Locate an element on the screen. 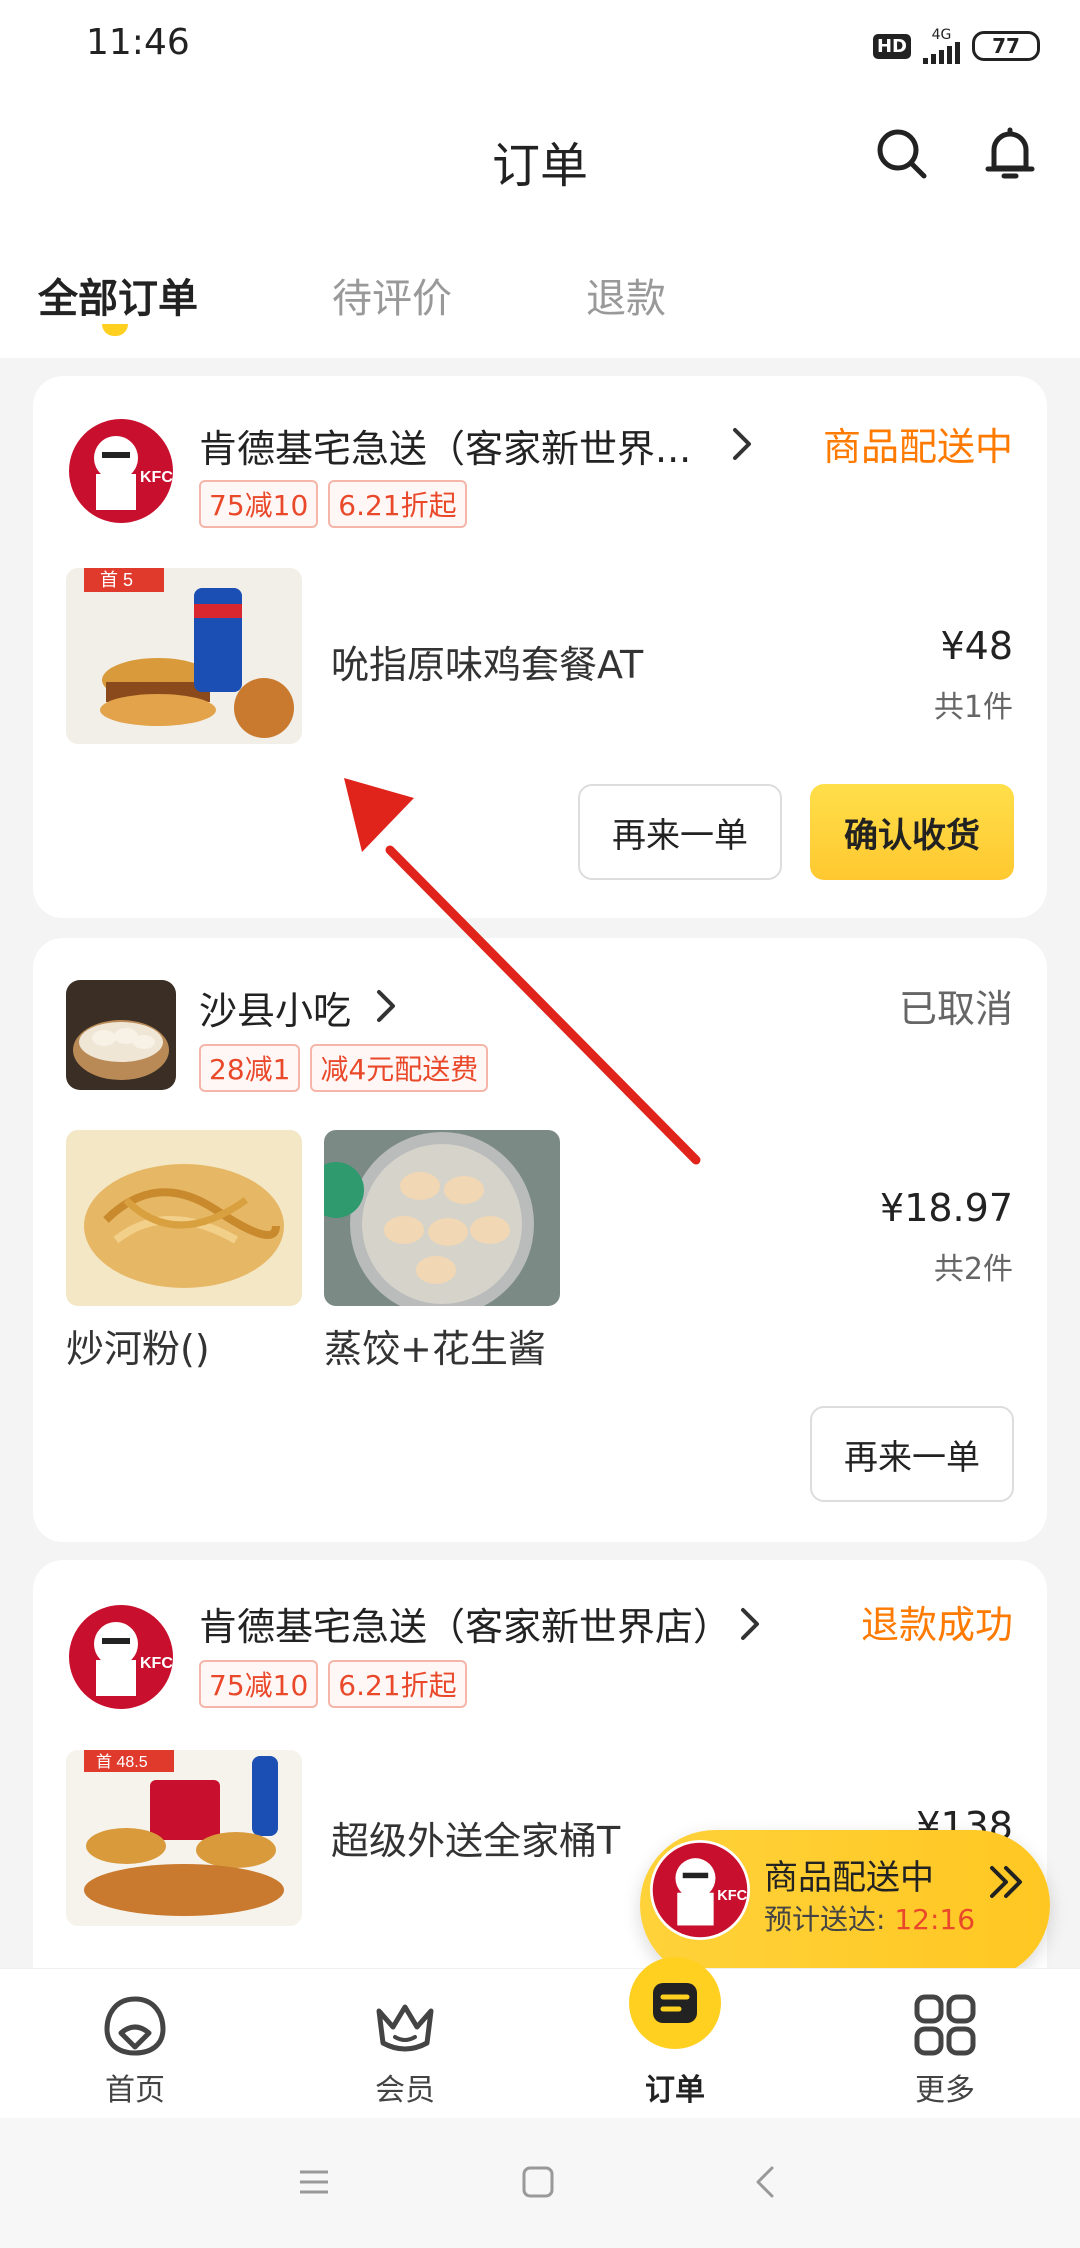 This screenshot has width=1080, height=2248. nav-orders-label: 订单 is located at coordinates (675, 2090).